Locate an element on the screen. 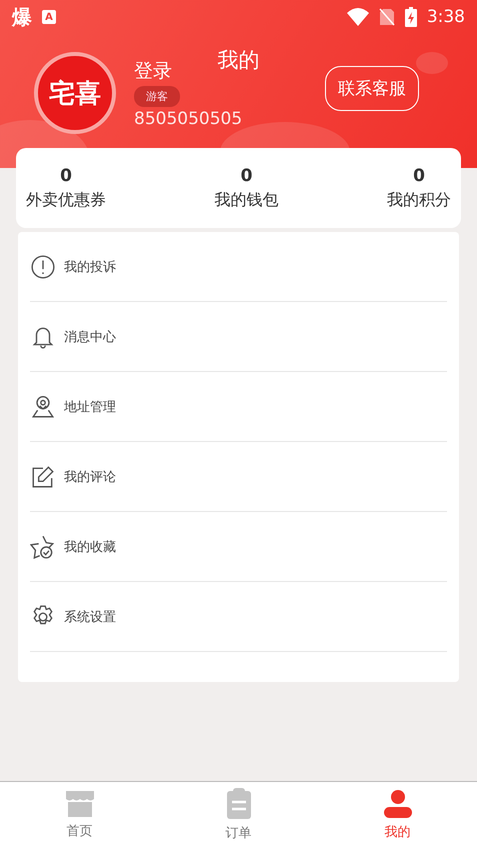 This screenshot has width=477, height=848. tab: 我的 is located at coordinates (397, 815).